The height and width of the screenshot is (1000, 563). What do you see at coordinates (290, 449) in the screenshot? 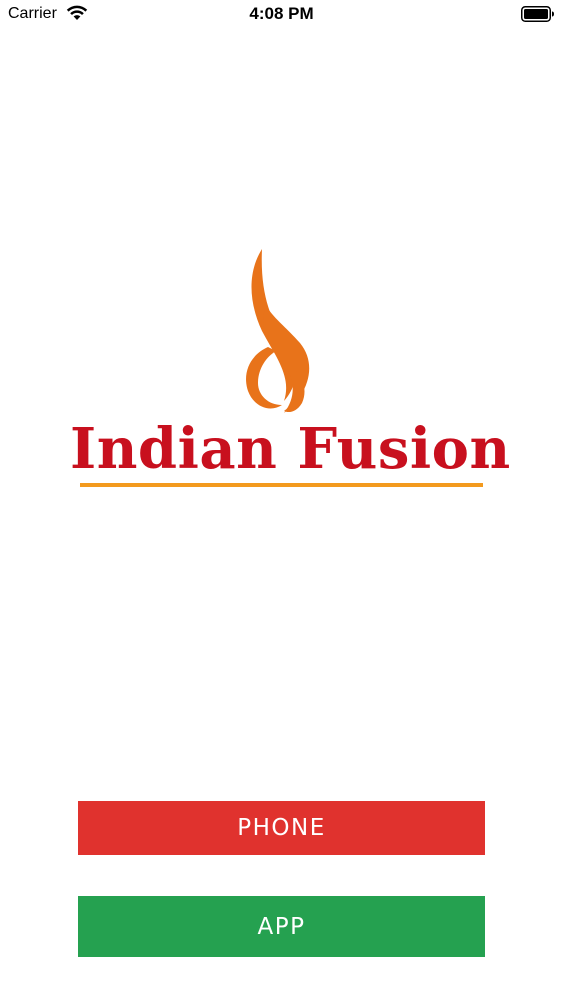
I see `brand-name: Indian Fusion` at bounding box center [290, 449].